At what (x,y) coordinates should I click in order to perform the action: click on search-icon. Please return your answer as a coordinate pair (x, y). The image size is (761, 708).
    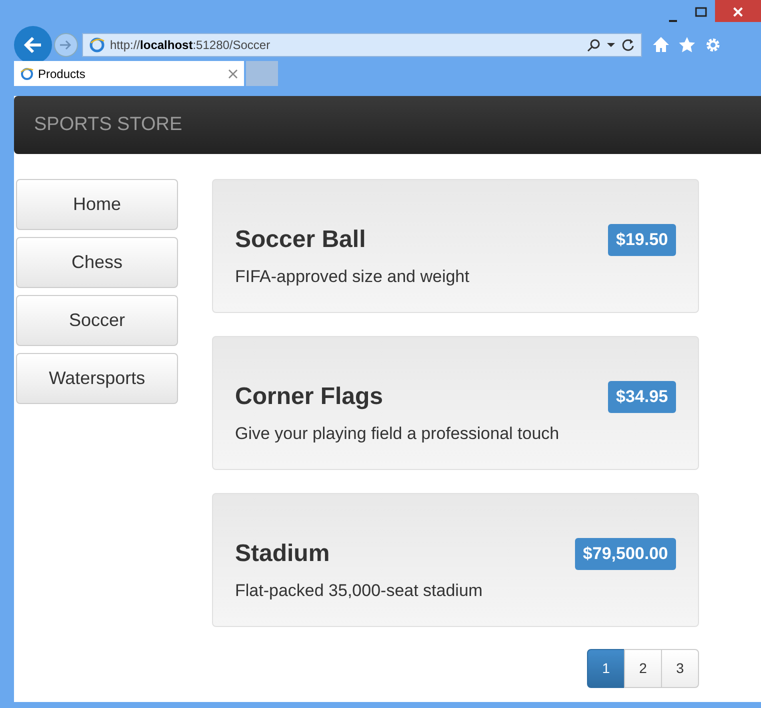
    Looking at the image, I should click on (594, 45).